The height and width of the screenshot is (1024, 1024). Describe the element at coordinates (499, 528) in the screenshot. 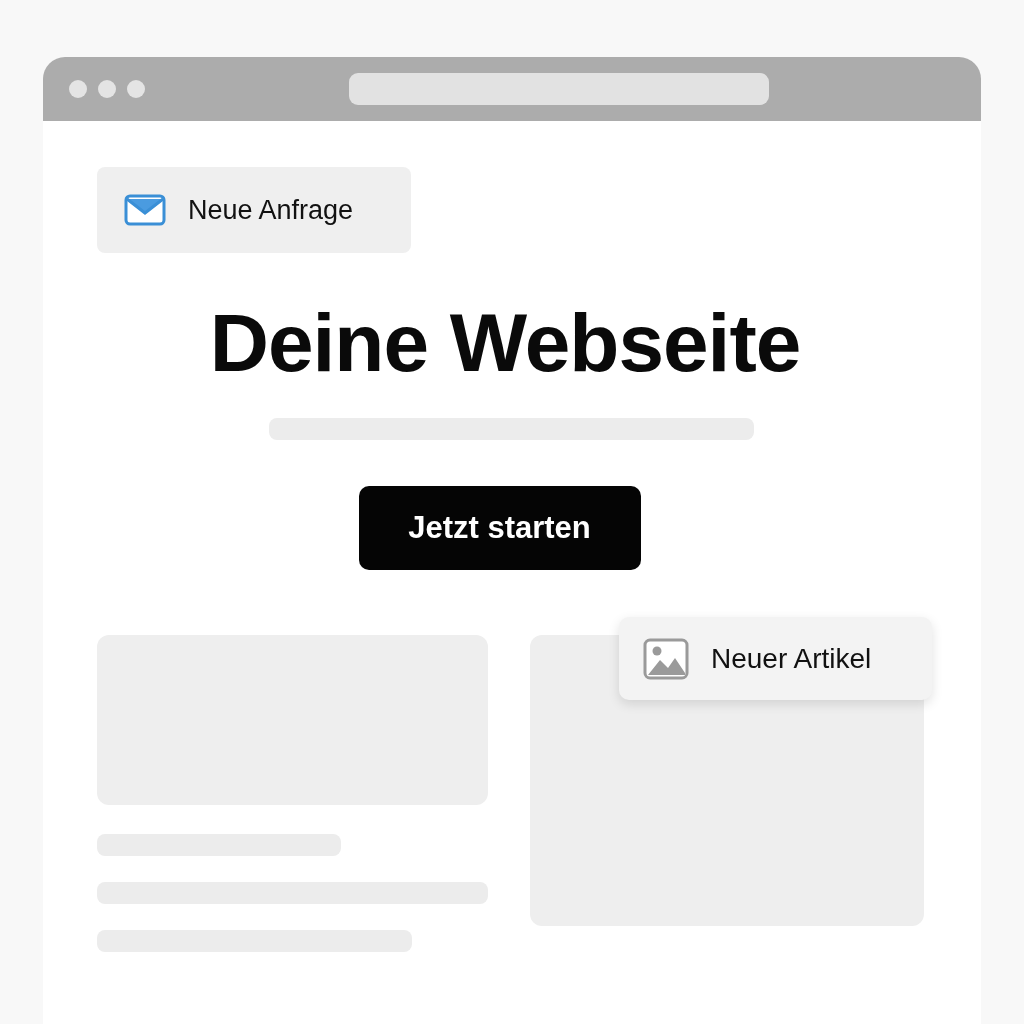

I see `start-button: Jetzt starten` at that location.